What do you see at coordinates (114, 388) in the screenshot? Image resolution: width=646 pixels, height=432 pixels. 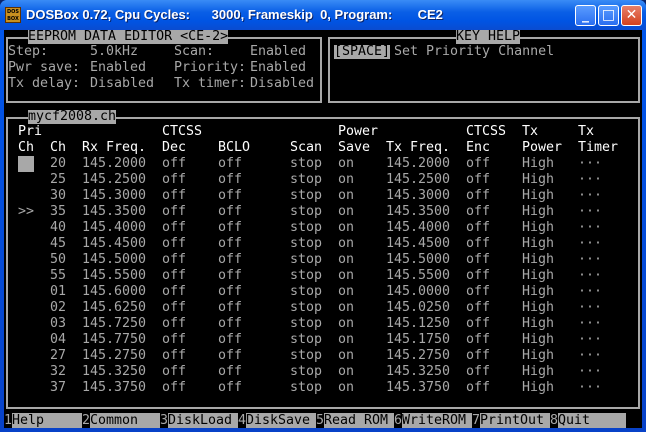 I see `cell-rx: 145.3750` at bounding box center [114, 388].